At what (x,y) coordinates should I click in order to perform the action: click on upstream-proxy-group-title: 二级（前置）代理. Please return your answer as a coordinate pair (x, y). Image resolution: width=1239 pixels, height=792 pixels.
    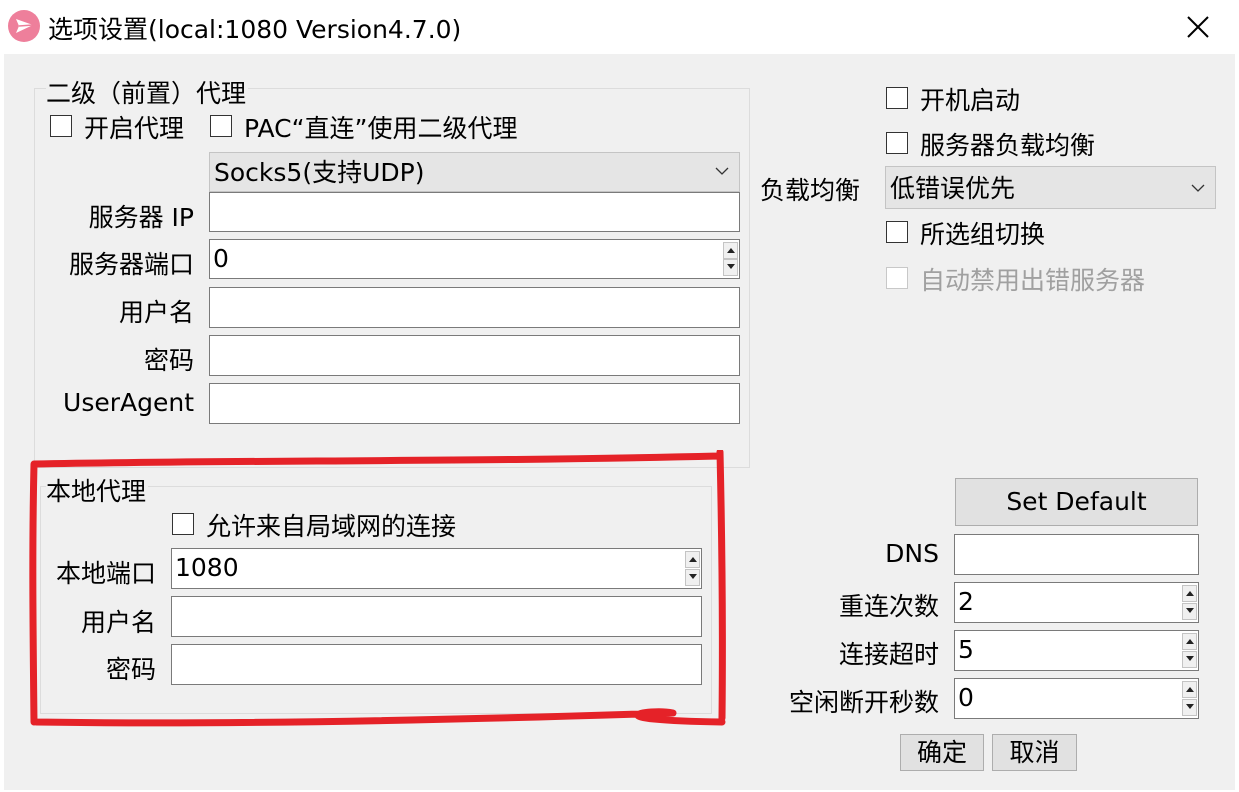
    Looking at the image, I should click on (147, 92).